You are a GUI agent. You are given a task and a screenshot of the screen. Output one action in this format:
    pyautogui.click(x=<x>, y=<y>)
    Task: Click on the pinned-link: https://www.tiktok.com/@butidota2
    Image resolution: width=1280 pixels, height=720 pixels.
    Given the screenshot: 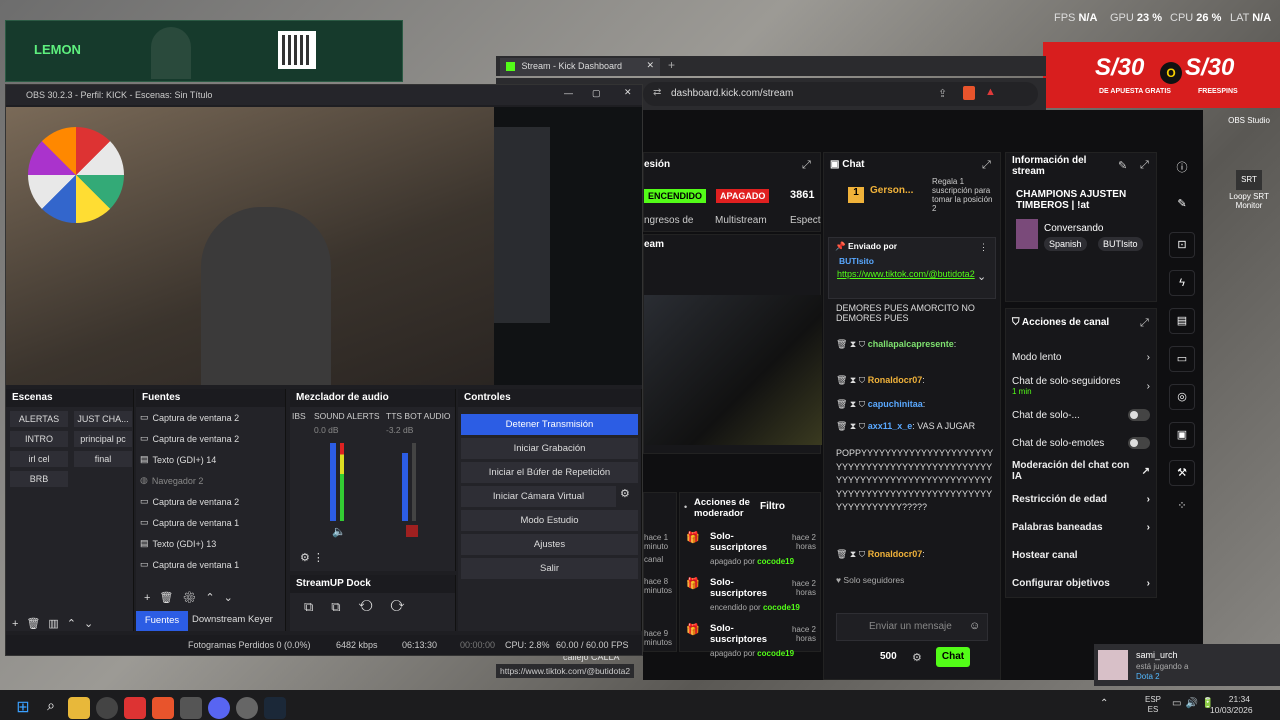 What is the action you would take?
    pyautogui.click(x=906, y=274)
    